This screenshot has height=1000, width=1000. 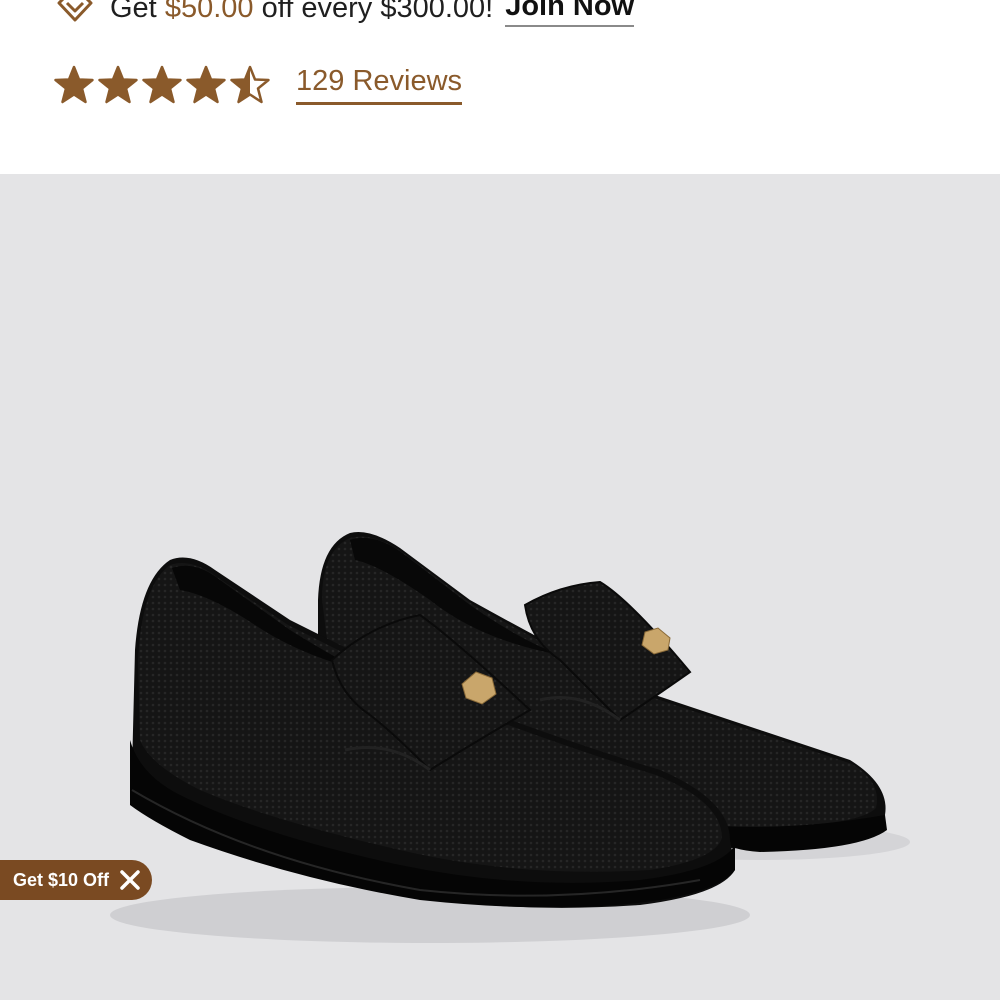 What do you see at coordinates (61, 879) in the screenshot?
I see `discount-label: Get $10 Off` at bounding box center [61, 879].